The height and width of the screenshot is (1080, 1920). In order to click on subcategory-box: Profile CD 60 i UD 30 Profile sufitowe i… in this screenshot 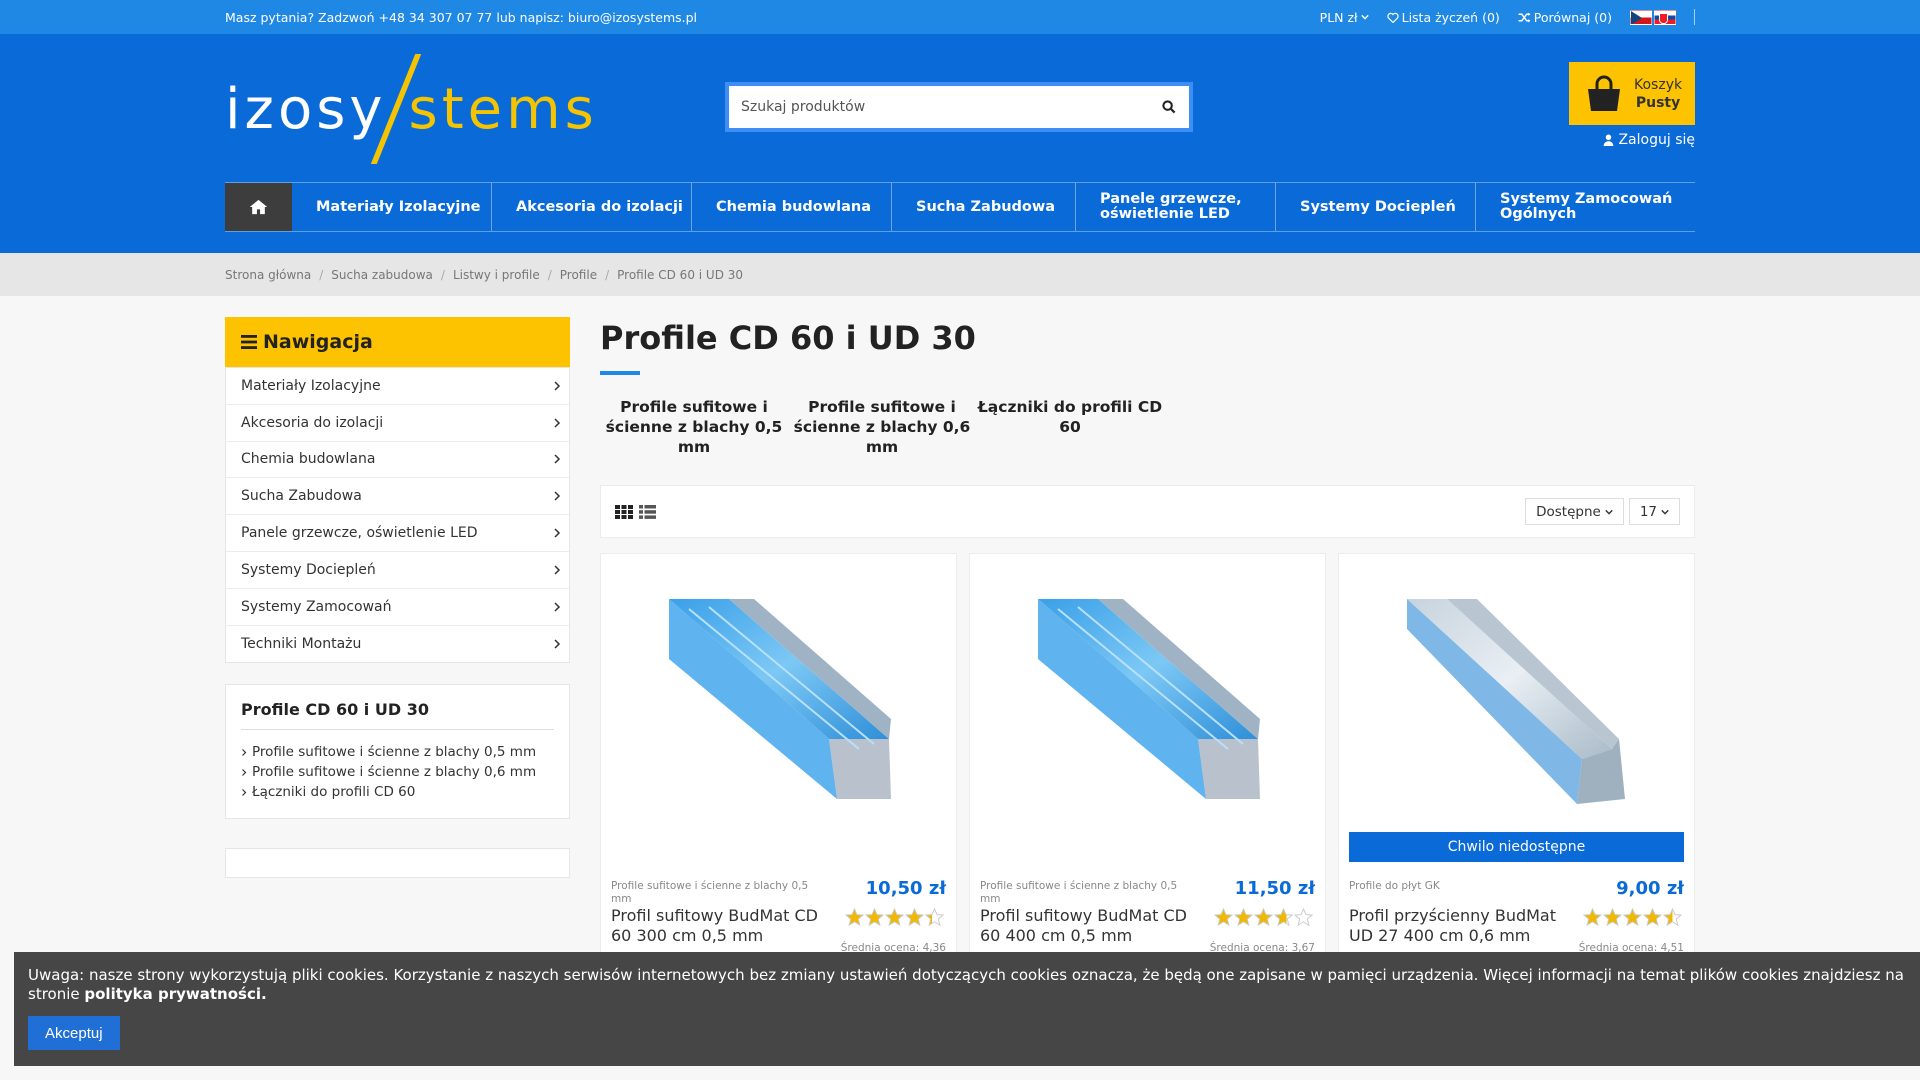, I will do `click(397, 752)`.